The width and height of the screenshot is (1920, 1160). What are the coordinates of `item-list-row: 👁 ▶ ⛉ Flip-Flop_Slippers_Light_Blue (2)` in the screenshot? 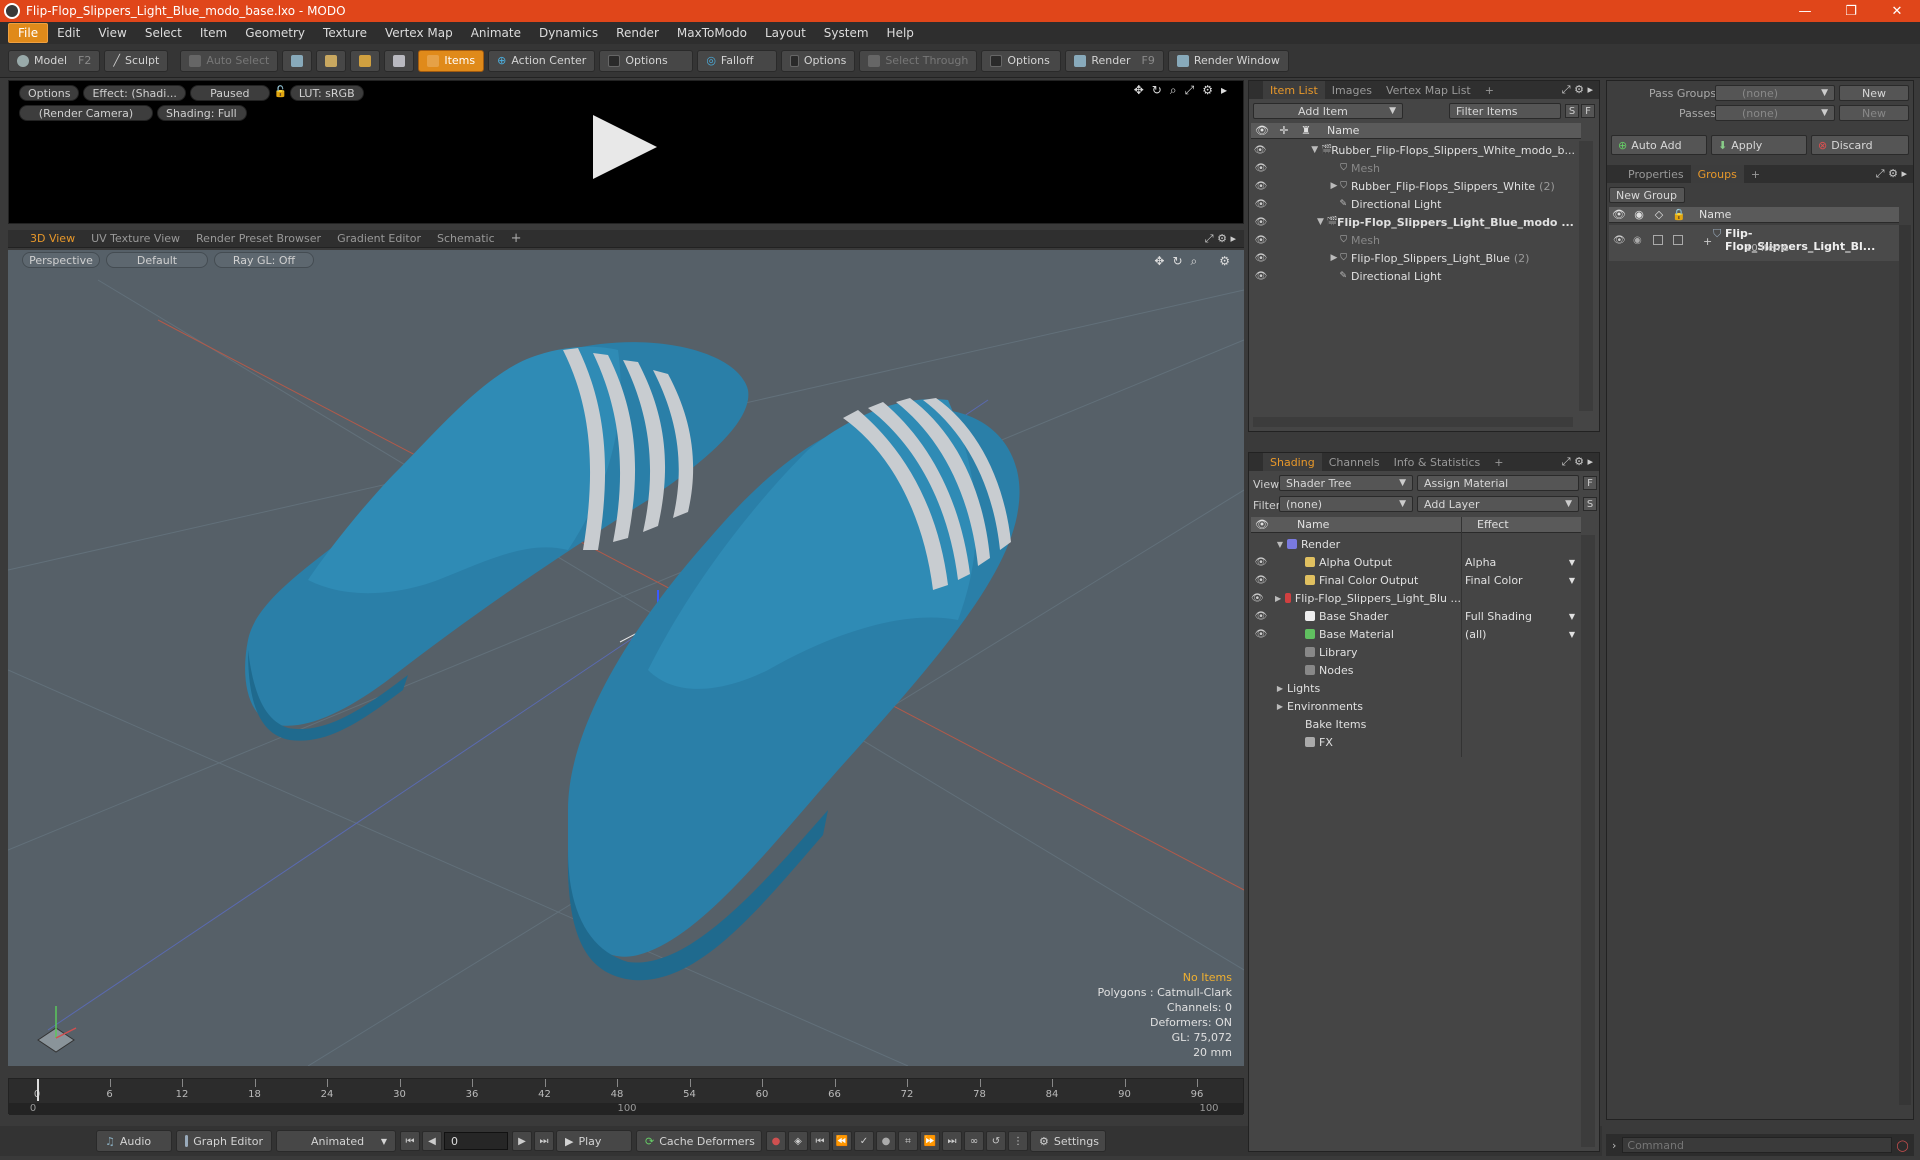 It's located at (1415, 258).